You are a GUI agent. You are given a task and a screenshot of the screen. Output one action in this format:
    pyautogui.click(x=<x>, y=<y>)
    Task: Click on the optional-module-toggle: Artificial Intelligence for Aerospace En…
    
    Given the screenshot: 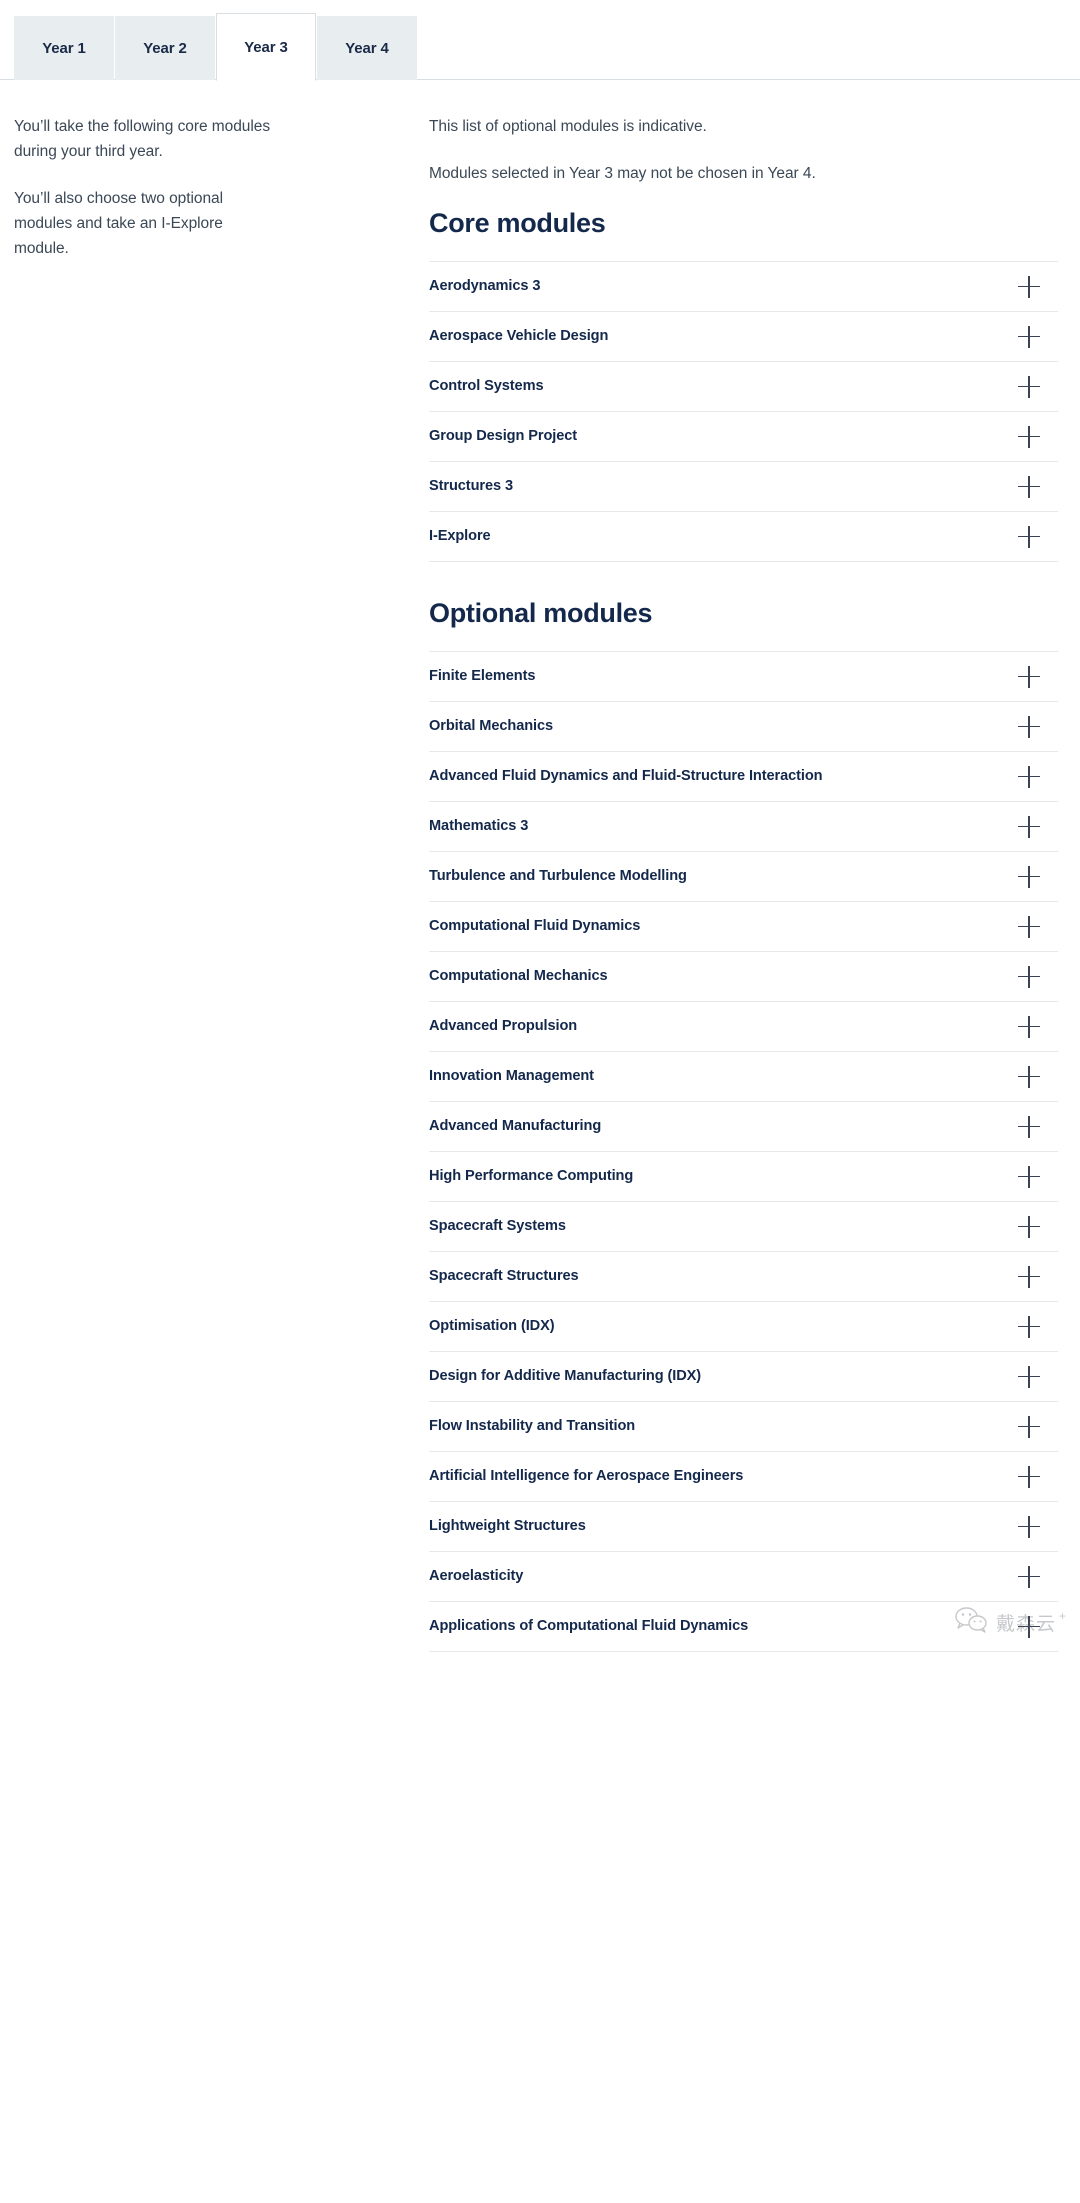 What is the action you would take?
    pyautogui.click(x=743, y=1476)
    